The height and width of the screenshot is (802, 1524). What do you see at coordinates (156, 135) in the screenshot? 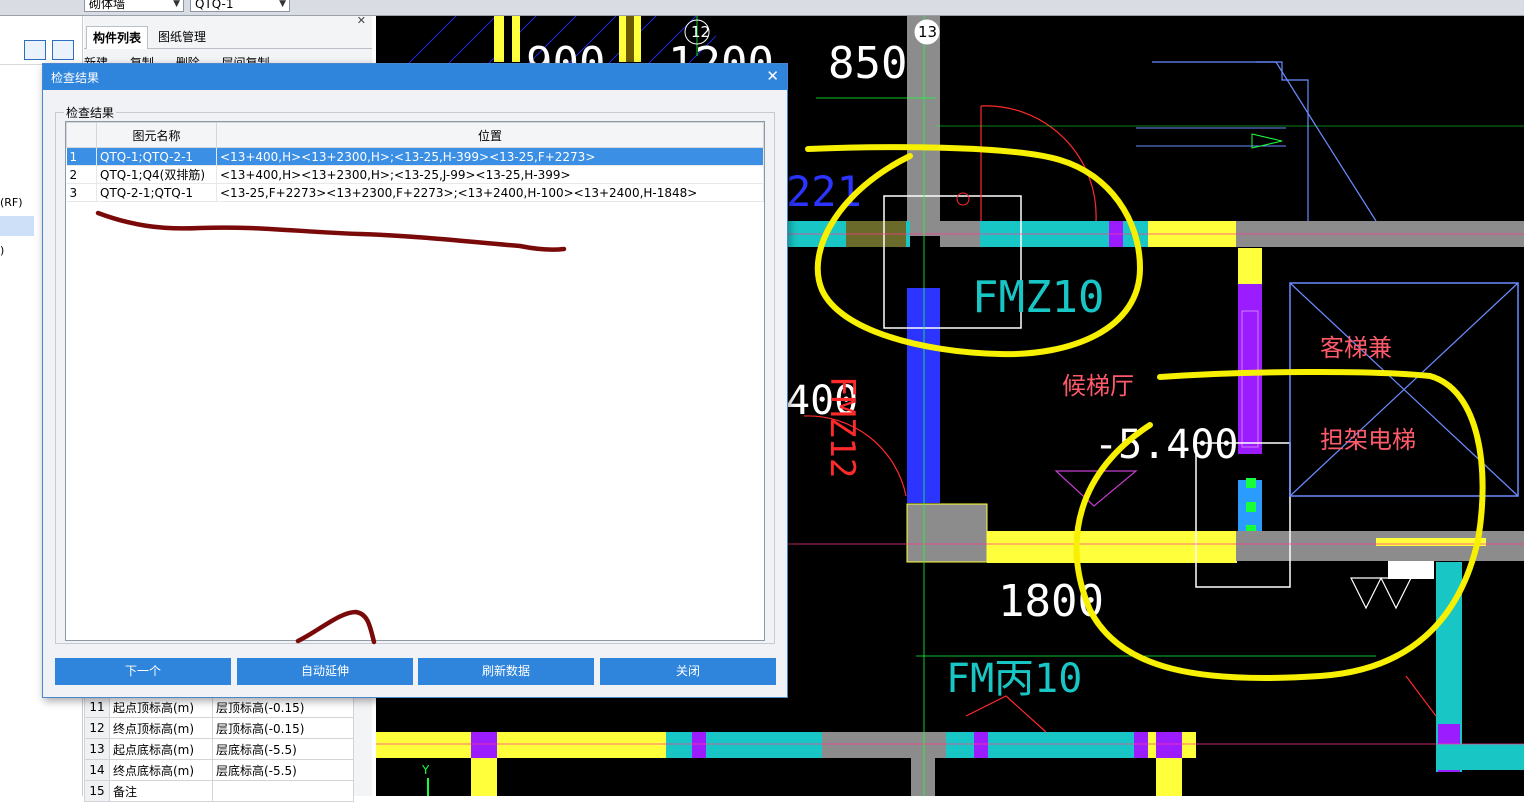
I see `header-name: 图元名称` at bounding box center [156, 135].